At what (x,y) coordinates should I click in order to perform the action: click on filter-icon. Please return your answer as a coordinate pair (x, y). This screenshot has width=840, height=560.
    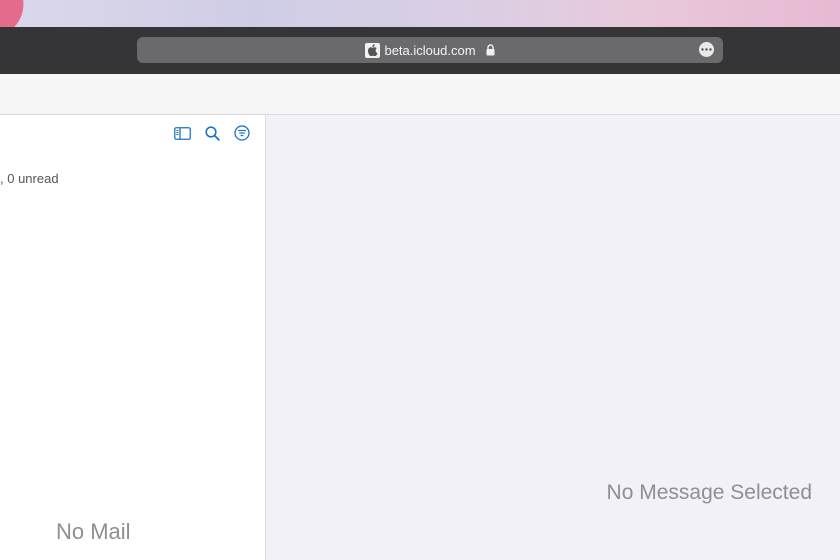
    Looking at the image, I should click on (242, 133).